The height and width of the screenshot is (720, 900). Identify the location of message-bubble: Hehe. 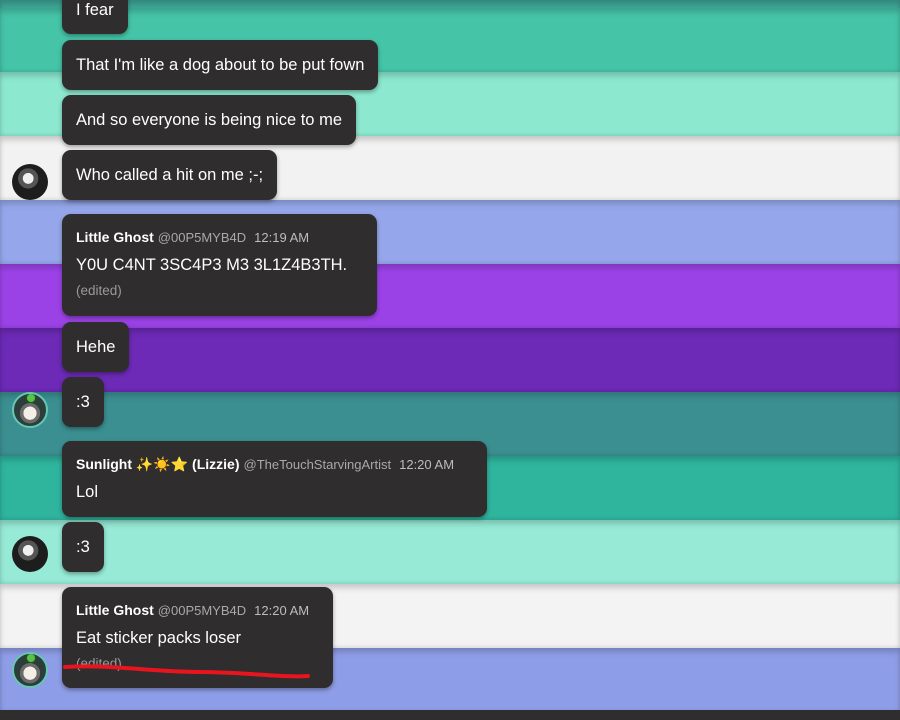
(96, 347).